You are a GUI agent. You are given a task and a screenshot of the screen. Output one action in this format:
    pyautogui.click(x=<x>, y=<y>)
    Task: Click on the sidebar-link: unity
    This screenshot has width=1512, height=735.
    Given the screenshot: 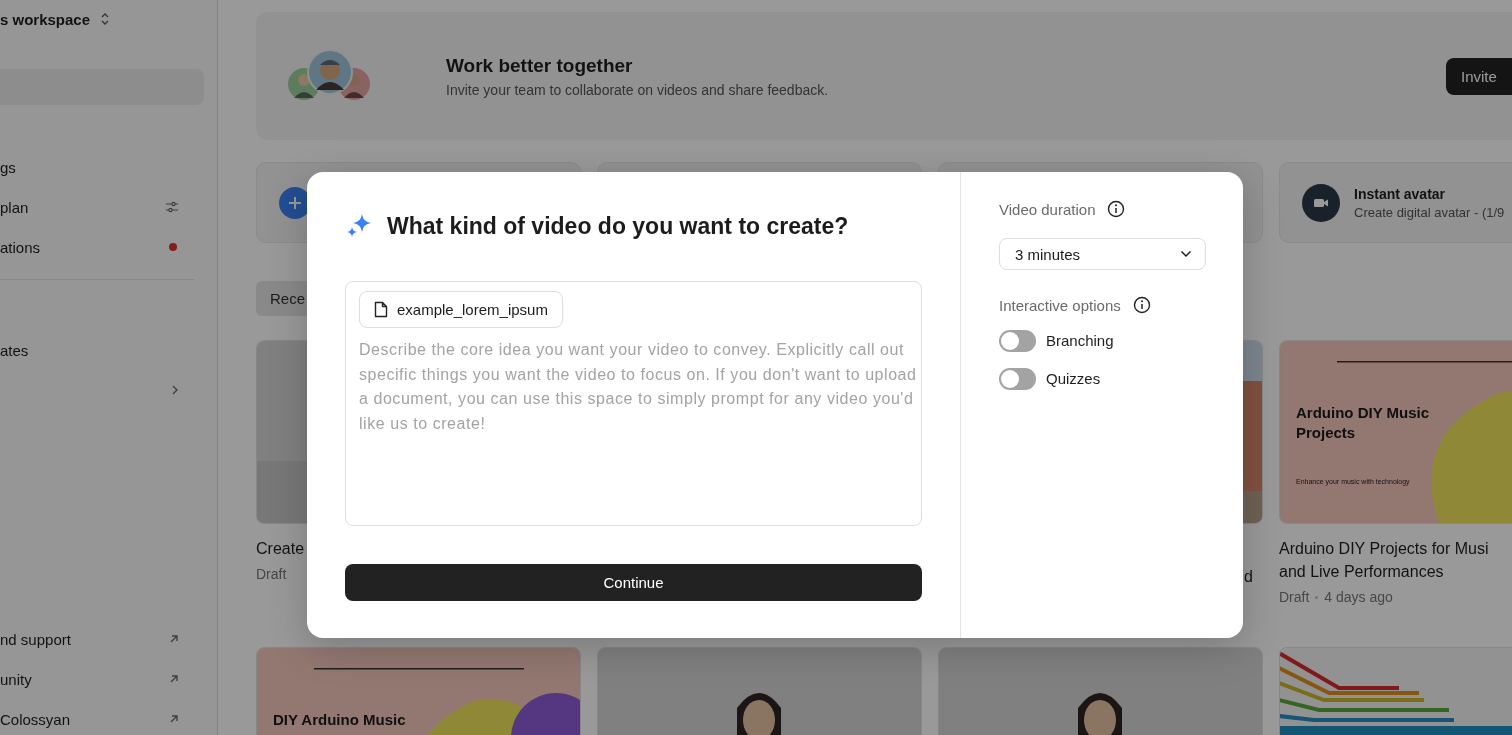 What is the action you would take?
    pyautogui.click(x=16, y=679)
    